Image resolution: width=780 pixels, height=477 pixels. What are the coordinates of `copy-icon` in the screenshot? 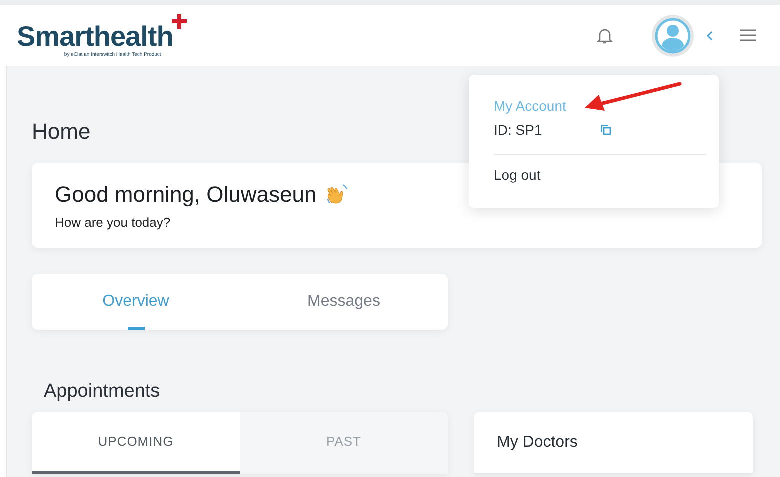 It's located at (606, 130).